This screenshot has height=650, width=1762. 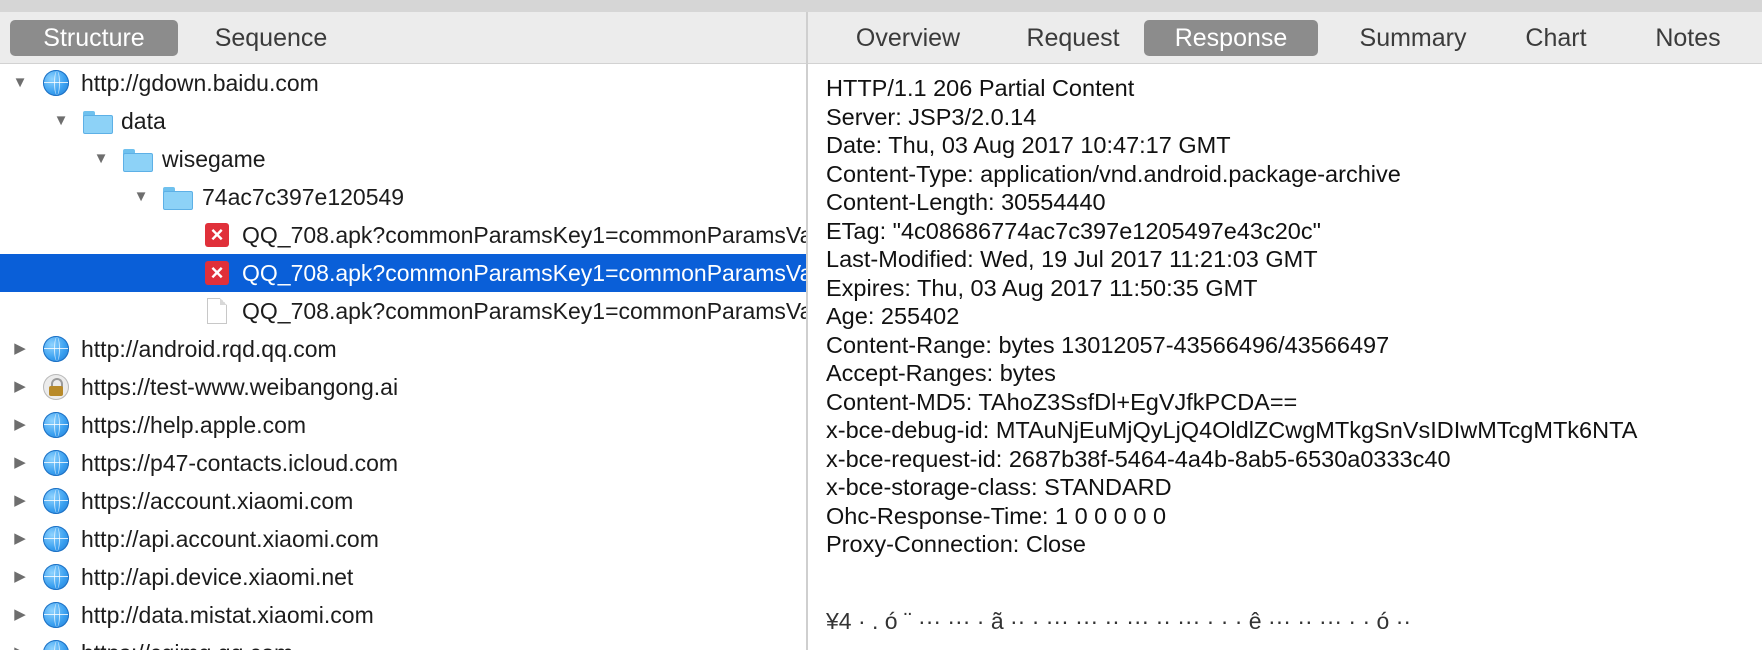 What do you see at coordinates (999, 487) in the screenshot?
I see `response-header-line: x-bce-storage-class: STANDARD` at bounding box center [999, 487].